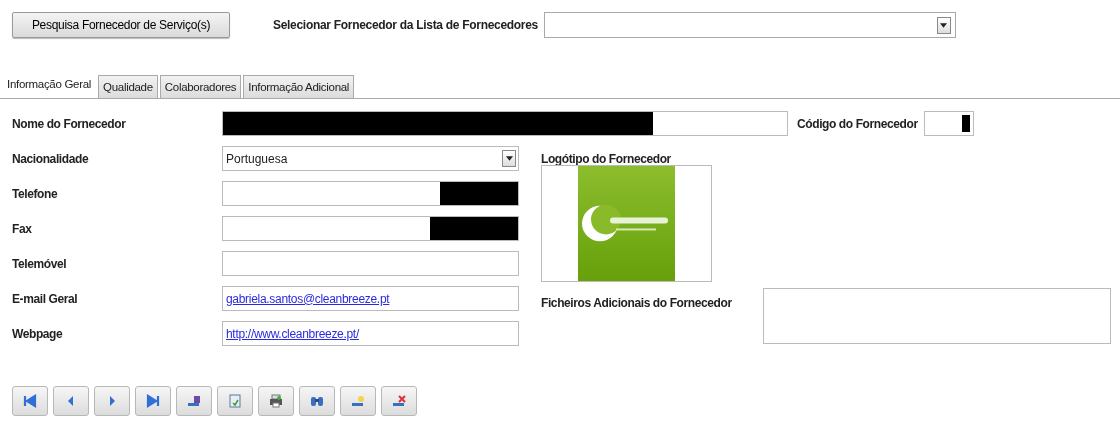  Describe the element at coordinates (370, 158) in the screenshot. I see `nationality-dropdown: Portuguesa` at that location.